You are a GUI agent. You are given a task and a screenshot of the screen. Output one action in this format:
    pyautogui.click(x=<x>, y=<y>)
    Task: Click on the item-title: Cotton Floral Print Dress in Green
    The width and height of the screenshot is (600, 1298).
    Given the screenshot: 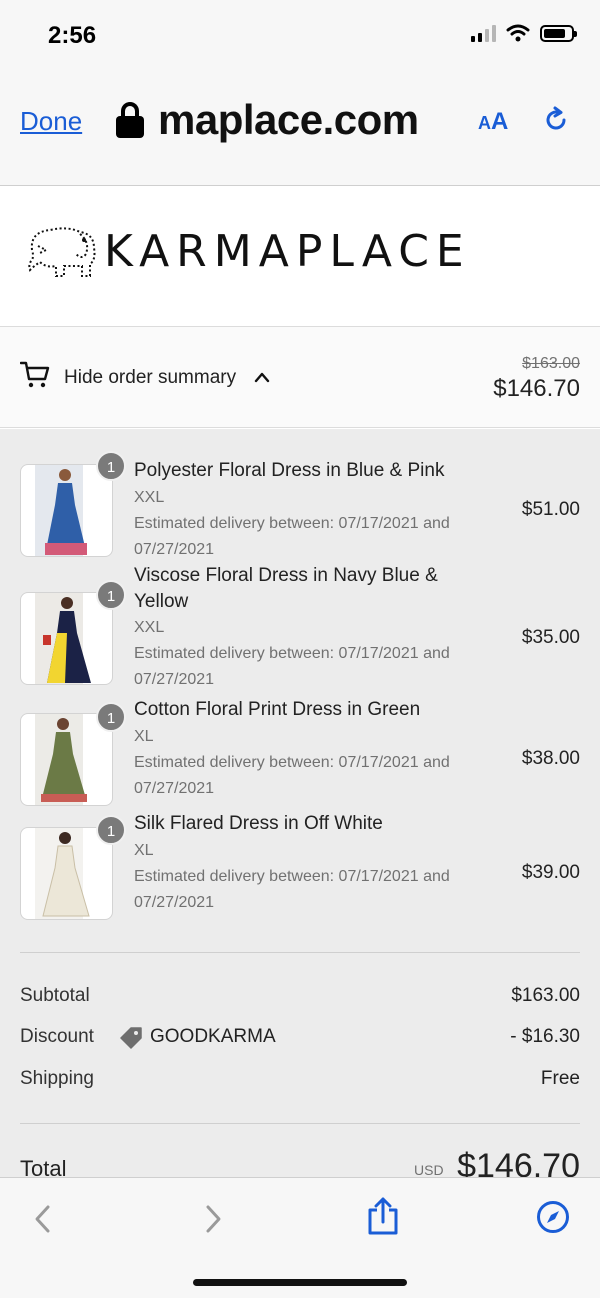 What is the action you would take?
    pyautogui.click(x=277, y=709)
    